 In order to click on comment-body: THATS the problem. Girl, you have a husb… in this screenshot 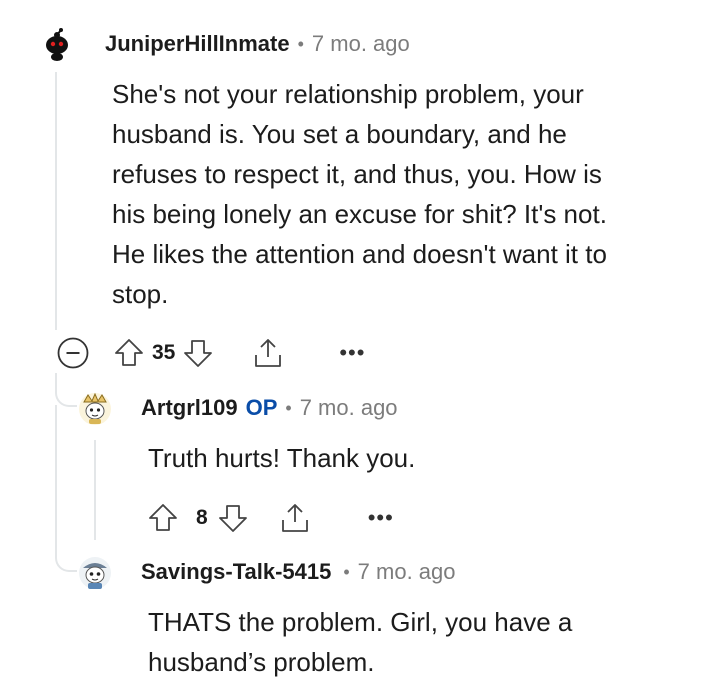, I will do `click(428, 642)`.